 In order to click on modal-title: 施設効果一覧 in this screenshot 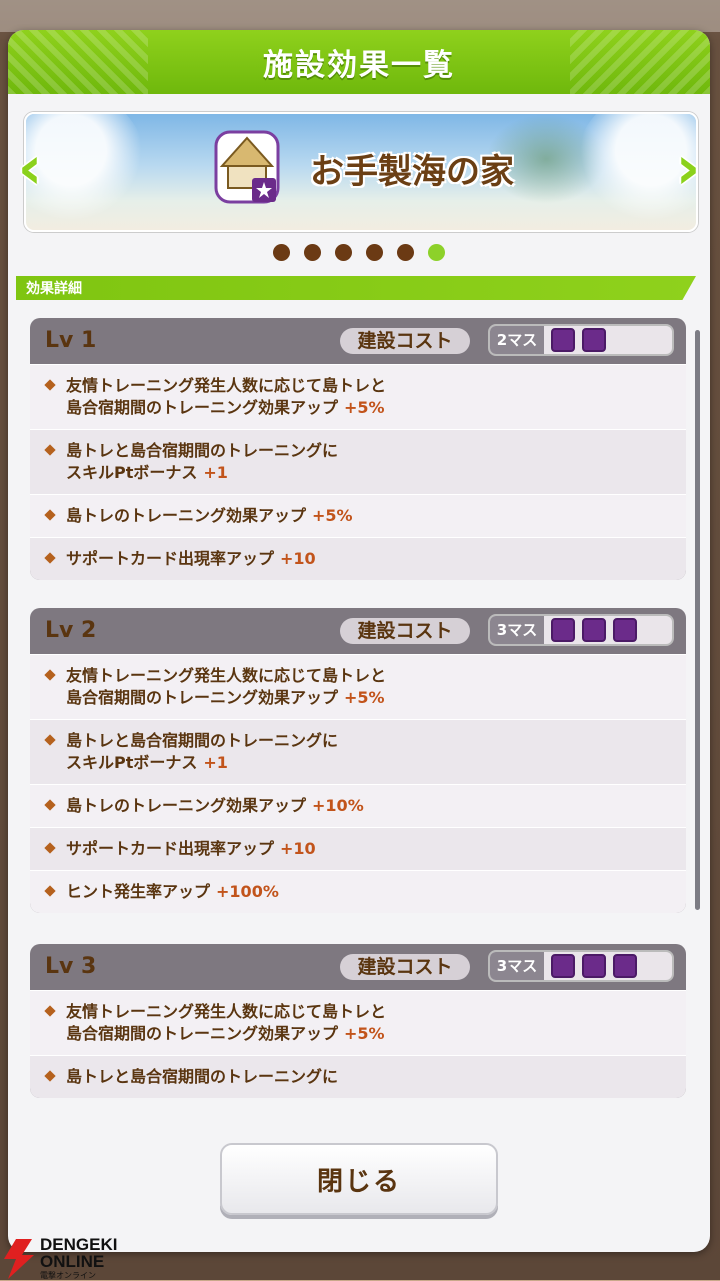, I will do `click(359, 65)`.